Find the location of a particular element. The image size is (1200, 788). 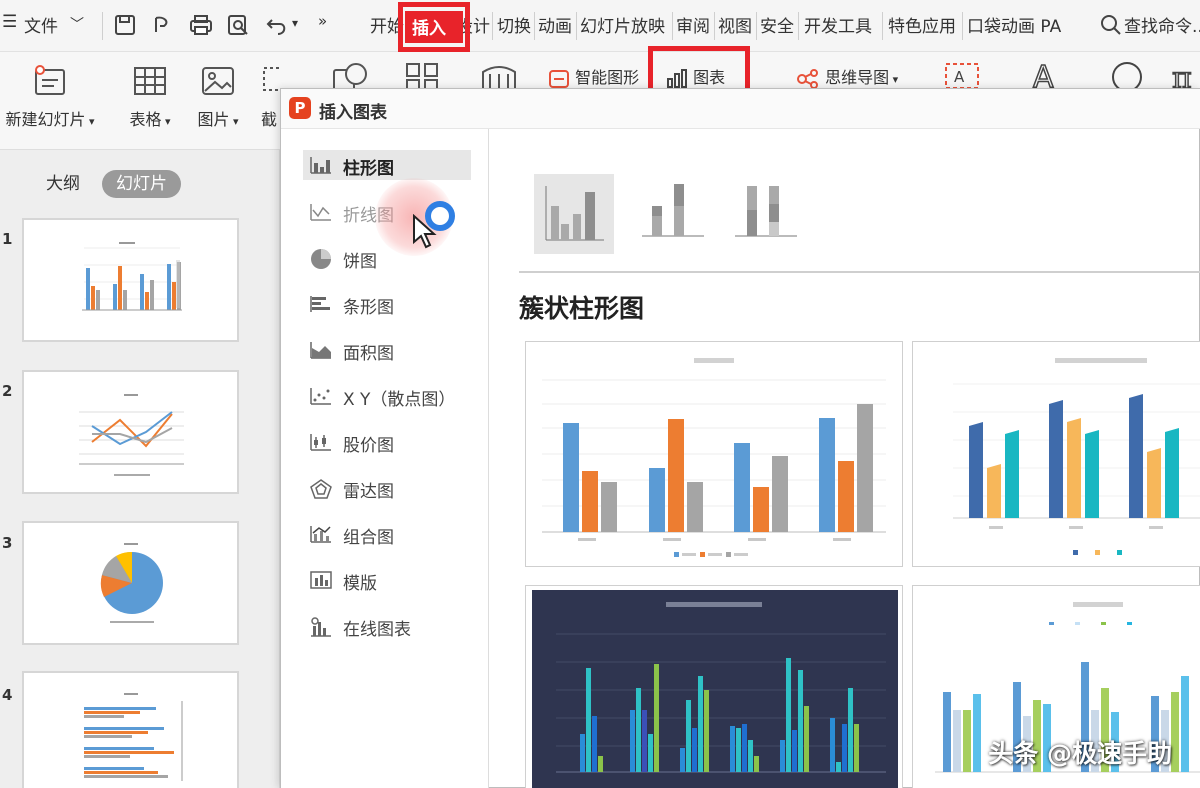

screenshot-button: 截 is located at coordinates (269, 97).